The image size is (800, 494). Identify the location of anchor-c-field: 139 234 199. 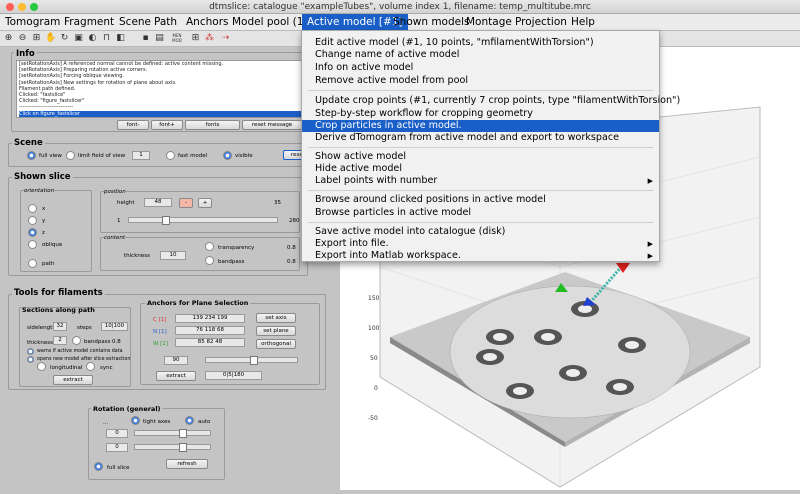
(210, 318).